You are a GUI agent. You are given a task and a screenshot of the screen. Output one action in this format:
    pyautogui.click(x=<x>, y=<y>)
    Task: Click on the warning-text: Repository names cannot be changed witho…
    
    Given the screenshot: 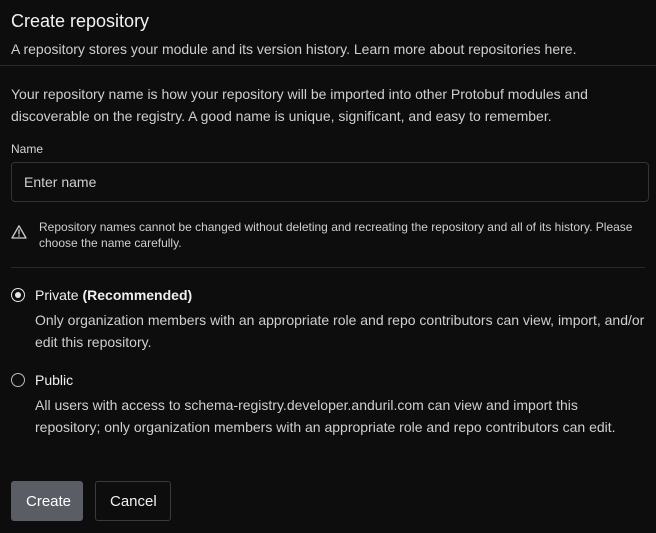 What is the action you would take?
    pyautogui.click(x=336, y=235)
    